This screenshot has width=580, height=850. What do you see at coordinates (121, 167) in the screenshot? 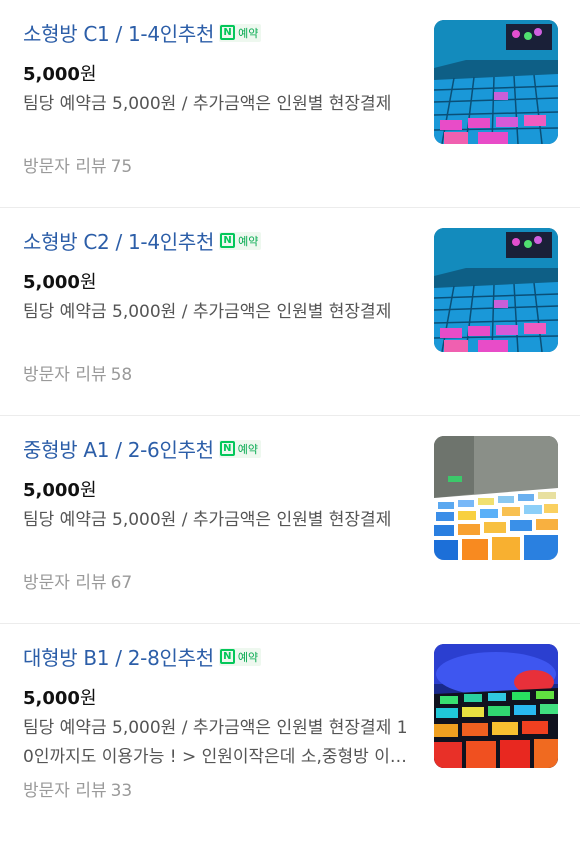
I see `review-count: 75` at bounding box center [121, 167].